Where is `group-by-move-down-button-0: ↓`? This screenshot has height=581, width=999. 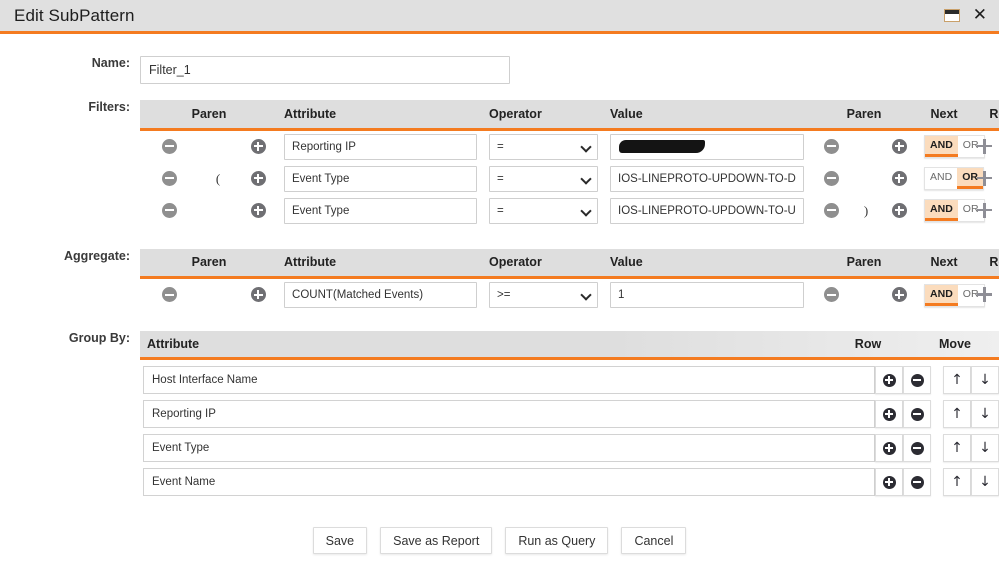 group-by-move-down-button-0: ↓ is located at coordinates (985, 380).